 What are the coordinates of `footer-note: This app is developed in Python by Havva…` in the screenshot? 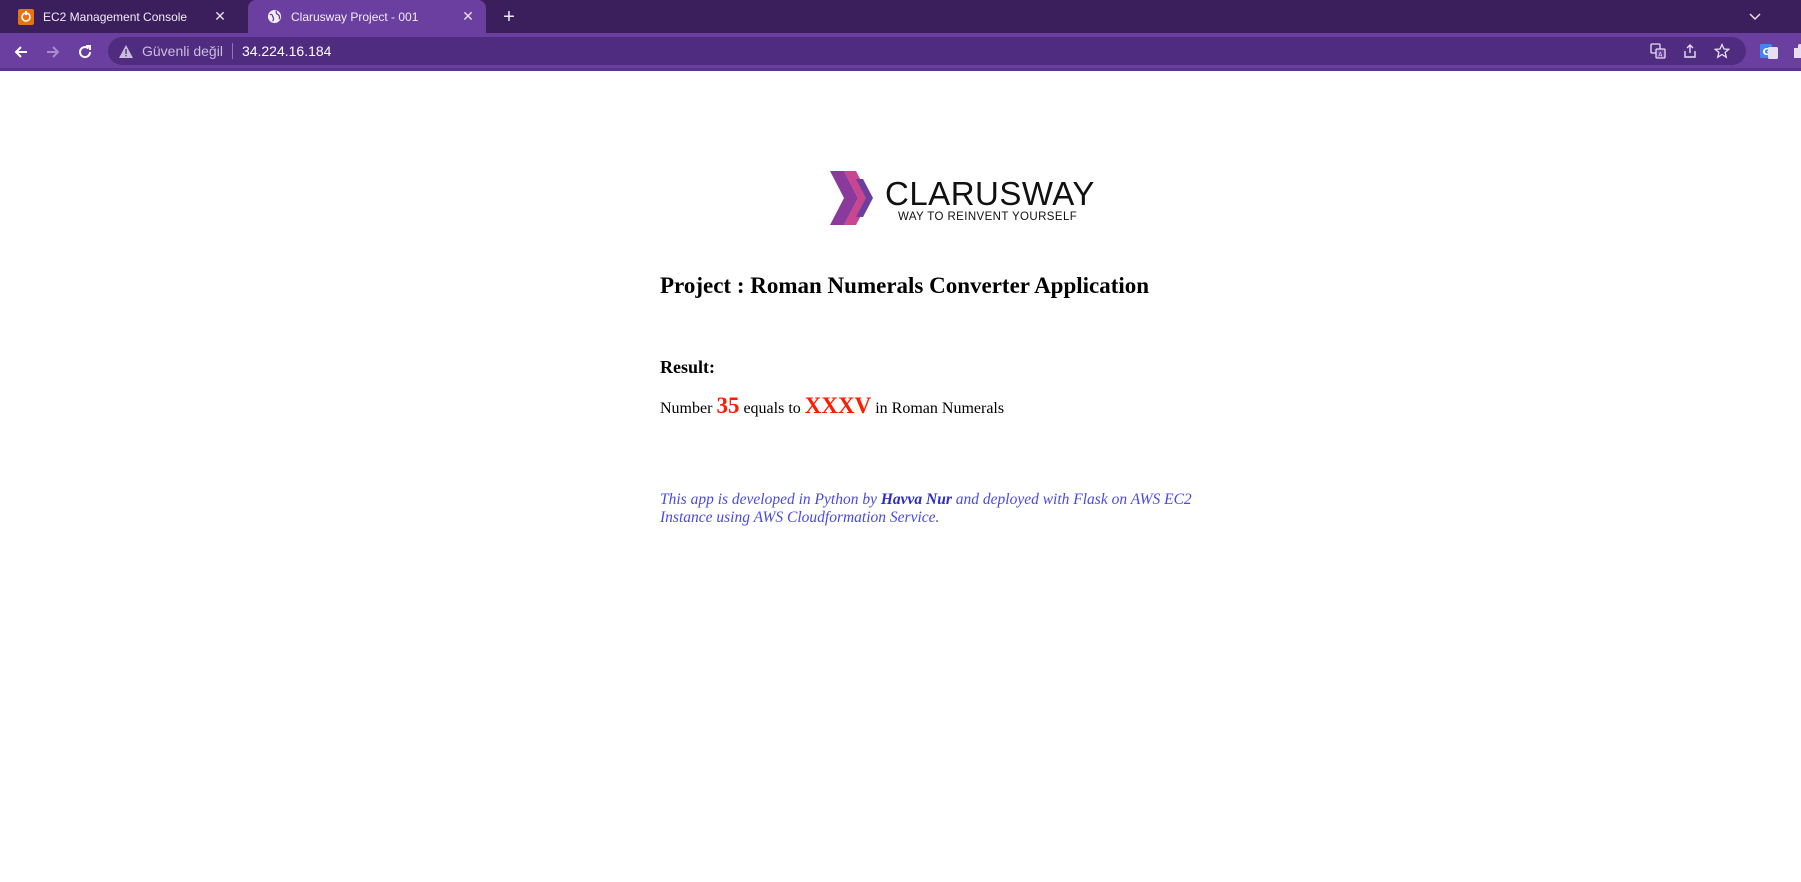 It's located at (940, 509).